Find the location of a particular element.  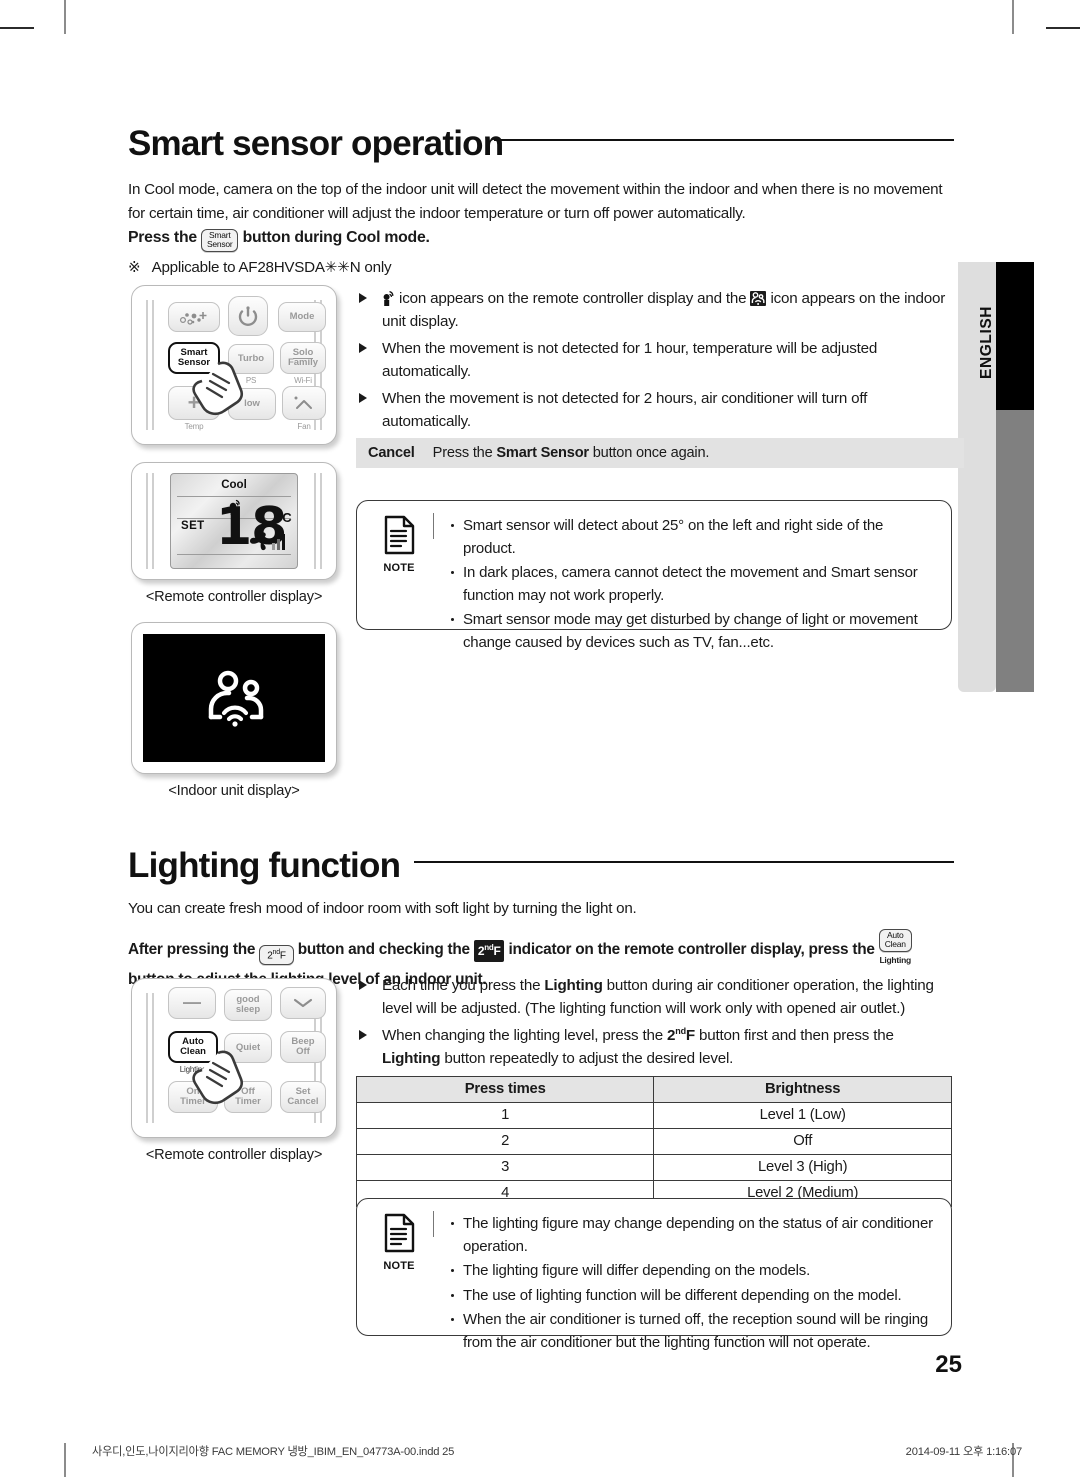

remote-lcd-caption: <Remote controller display> is located at coordinates (234, 597).